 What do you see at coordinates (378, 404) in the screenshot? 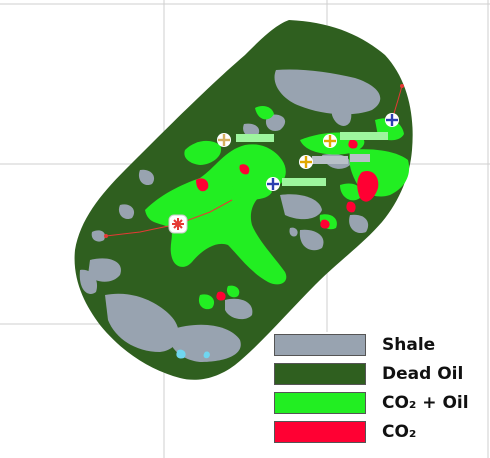
I see `legend-item-co2-oil: CO₂ + Oil` at bounding box center [378, 404].